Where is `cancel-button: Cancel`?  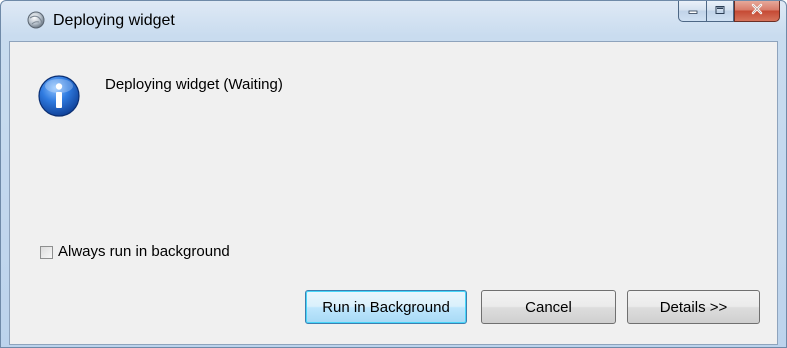 cancel-button: Cancel is located at coordinates (548, 307).